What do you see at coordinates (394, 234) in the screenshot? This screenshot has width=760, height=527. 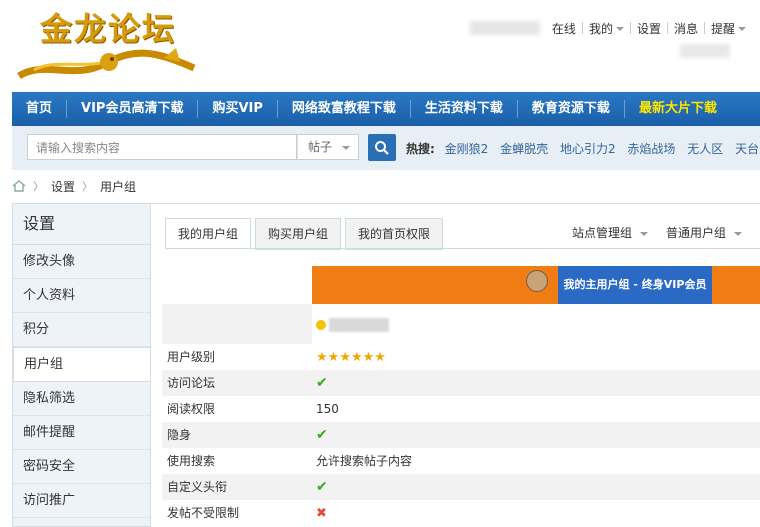 I see `tab-home-permissions: 我的首页权限` at bounding box center [394, 234].